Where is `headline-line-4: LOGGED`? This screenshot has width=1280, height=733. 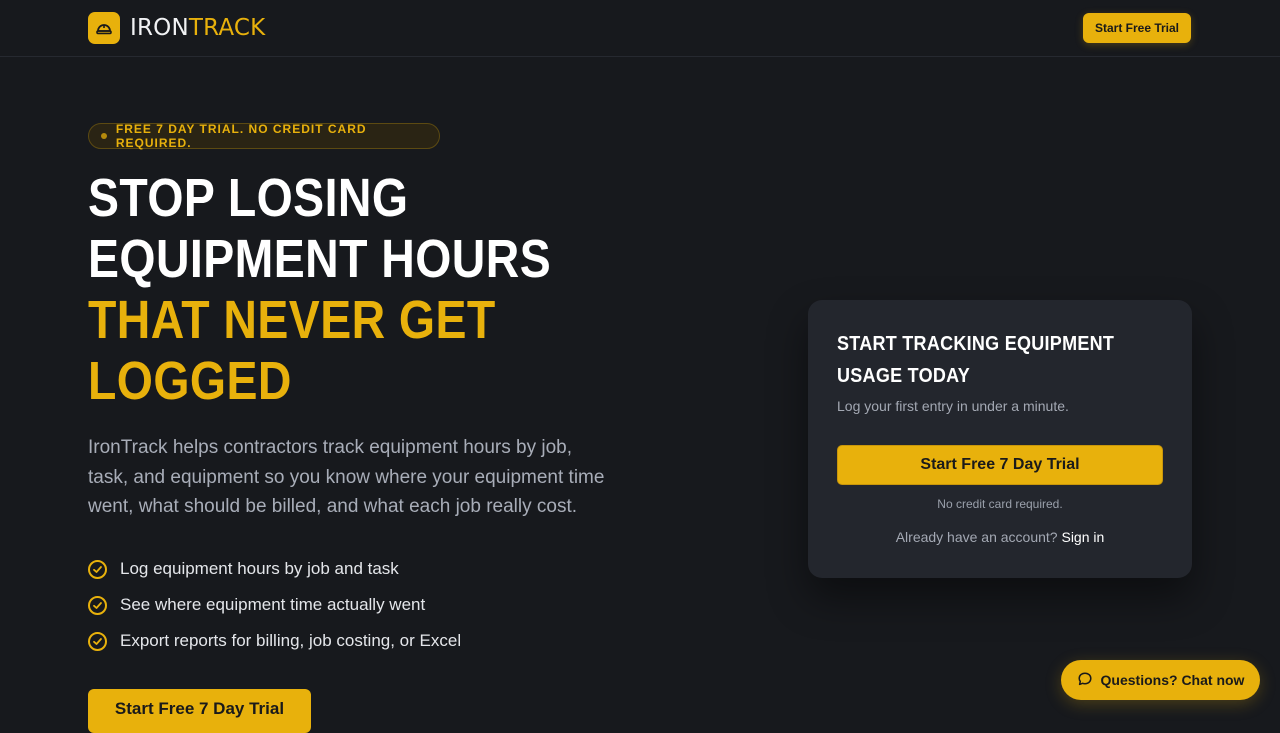 headline-line-4: LOGGED is located at coordinates (190, 381).